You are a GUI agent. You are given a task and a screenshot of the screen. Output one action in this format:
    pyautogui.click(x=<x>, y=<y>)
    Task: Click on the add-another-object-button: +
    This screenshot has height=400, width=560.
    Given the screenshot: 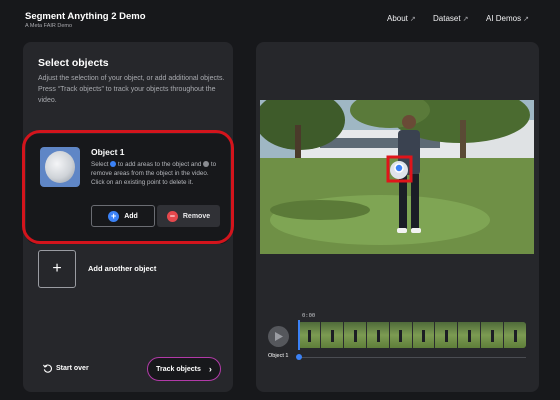 What is the action you would take?
    pyautogui.click(x=57, y=269)
    